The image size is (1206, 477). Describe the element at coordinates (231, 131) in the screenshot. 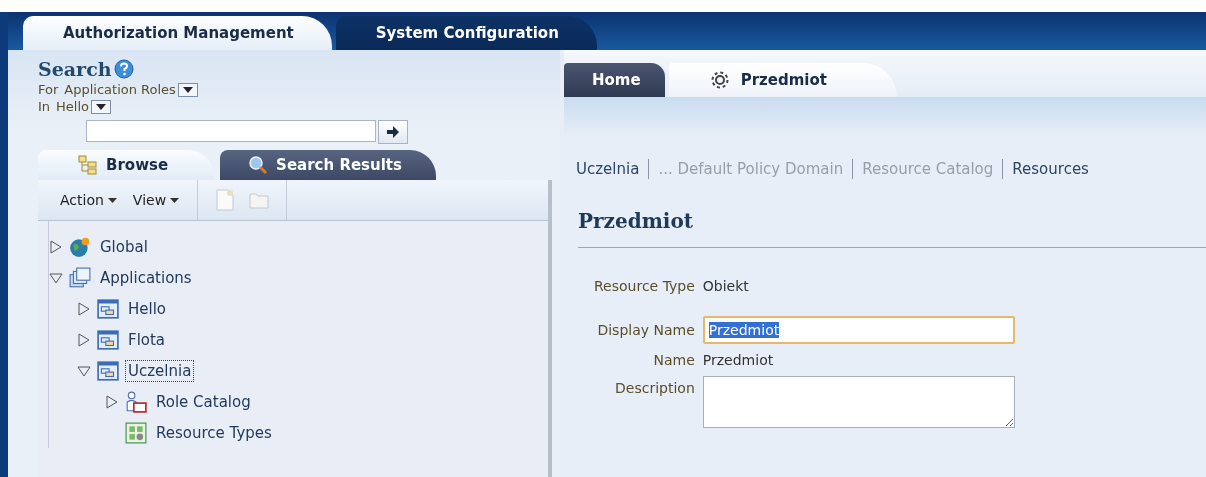

I see `search-field` at that location.